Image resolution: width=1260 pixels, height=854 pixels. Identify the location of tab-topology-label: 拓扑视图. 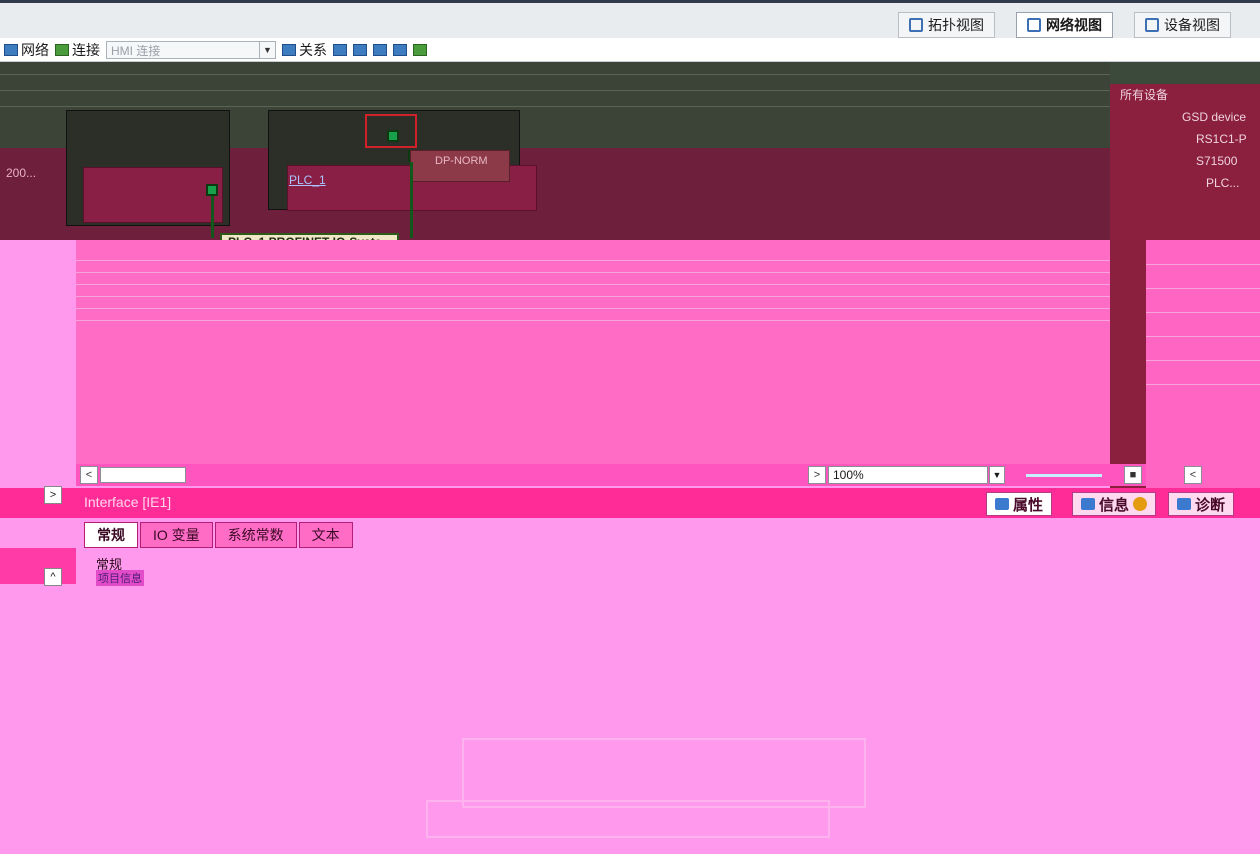
(956, 25).